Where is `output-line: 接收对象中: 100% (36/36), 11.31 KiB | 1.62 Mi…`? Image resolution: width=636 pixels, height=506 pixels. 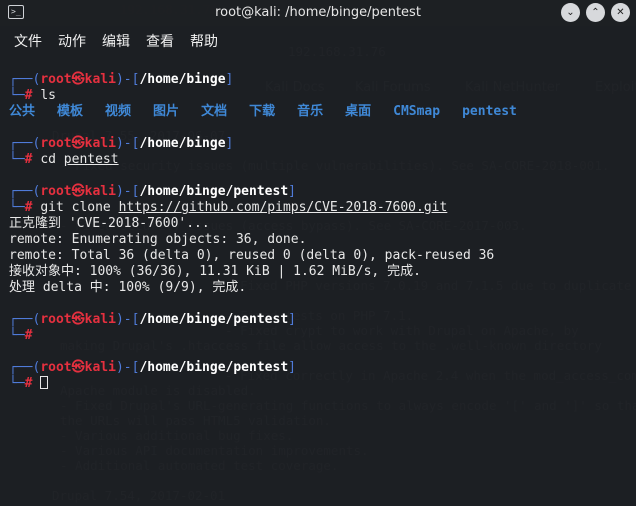 output-line: 接收对象中: 100% (36/36), 11.31 KiB | 1.62 Mi… is located at coordinates (215, 271).